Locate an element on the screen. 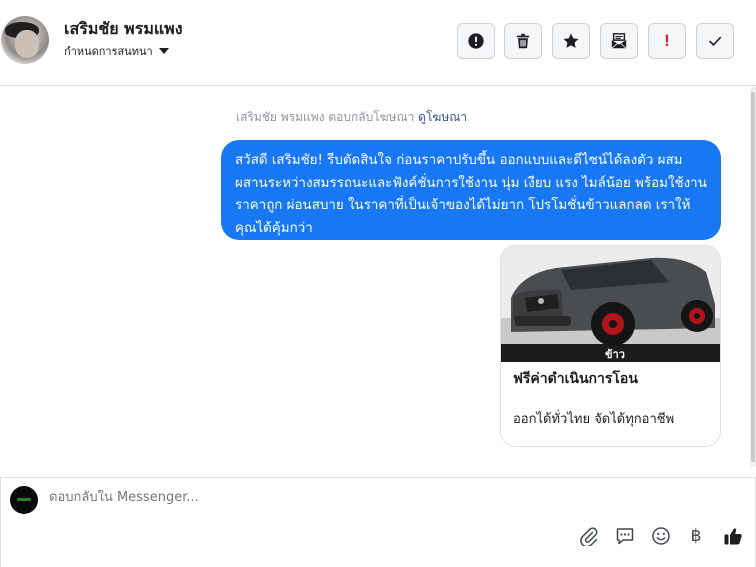 This screenshot has width=756, height=567. emoji-button is located at coordinates (661, 536).